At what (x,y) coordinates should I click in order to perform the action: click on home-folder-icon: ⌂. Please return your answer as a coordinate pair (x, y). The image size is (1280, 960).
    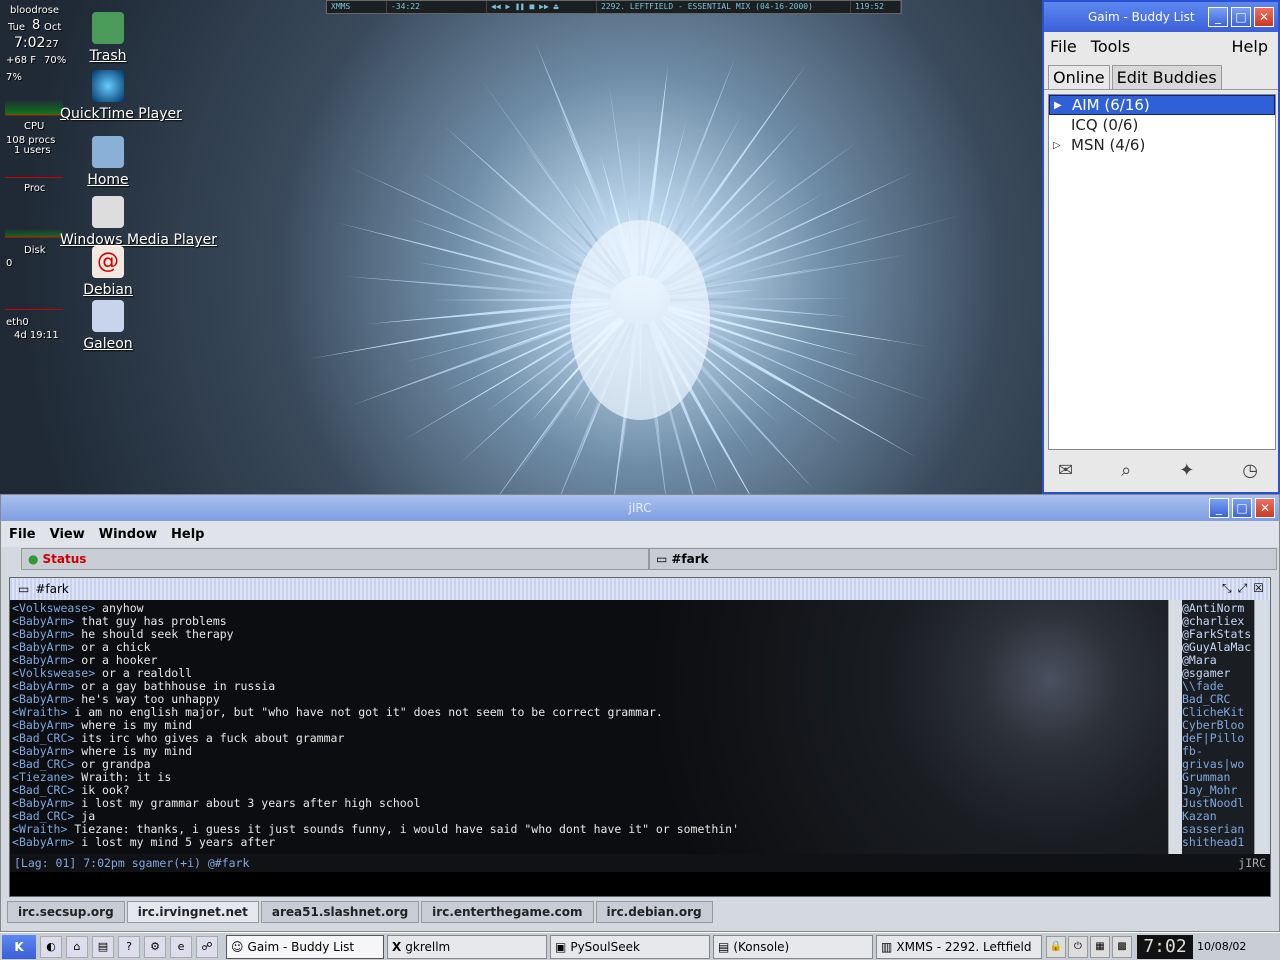
    Looking at the image, I should click on (77, 946).